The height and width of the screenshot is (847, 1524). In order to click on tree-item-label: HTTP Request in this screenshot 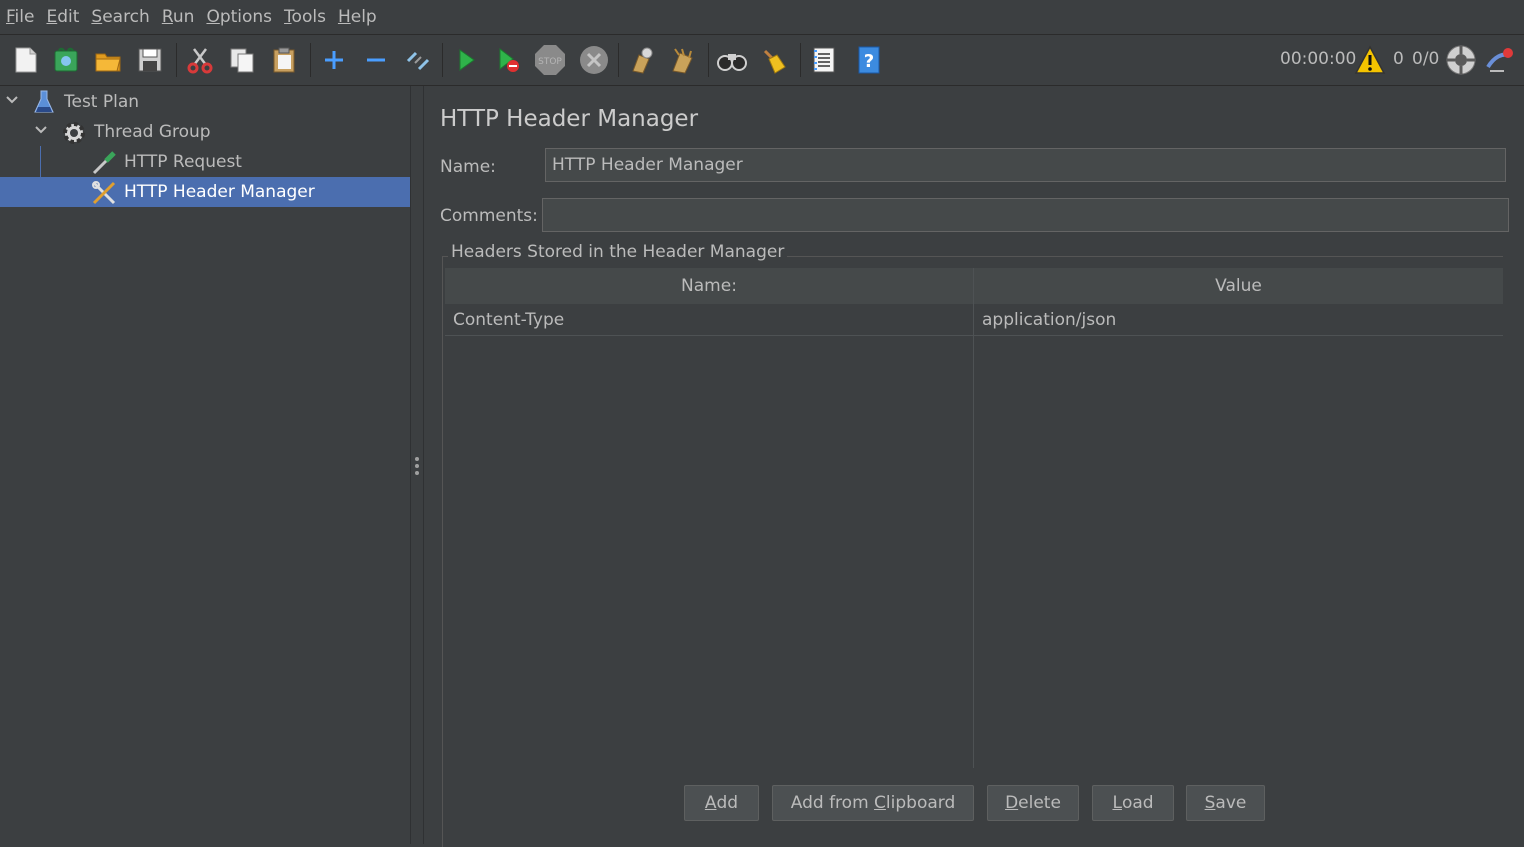, I will do `click(183, 162)`.